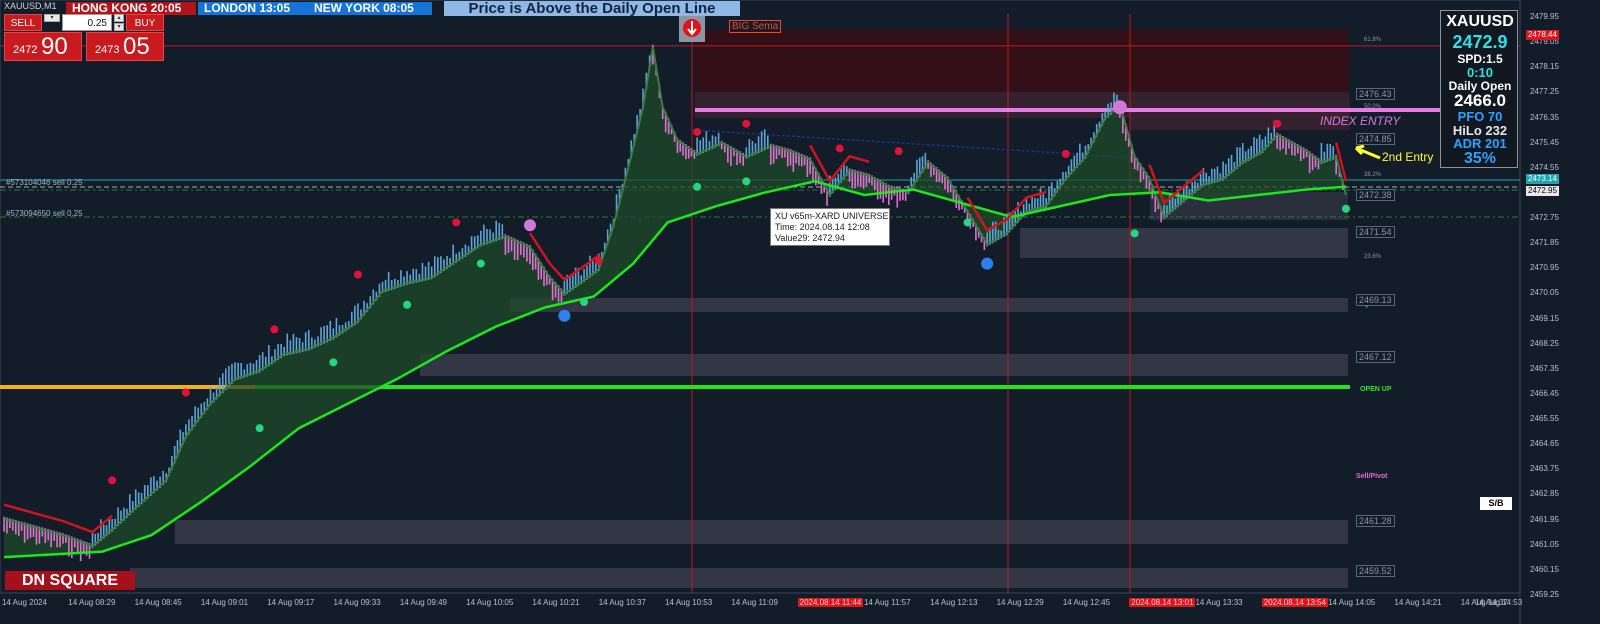  Describe the element at coordinates (1373, 107) in the screenshot. I see `fib-level-label: 50.0%` at that location.